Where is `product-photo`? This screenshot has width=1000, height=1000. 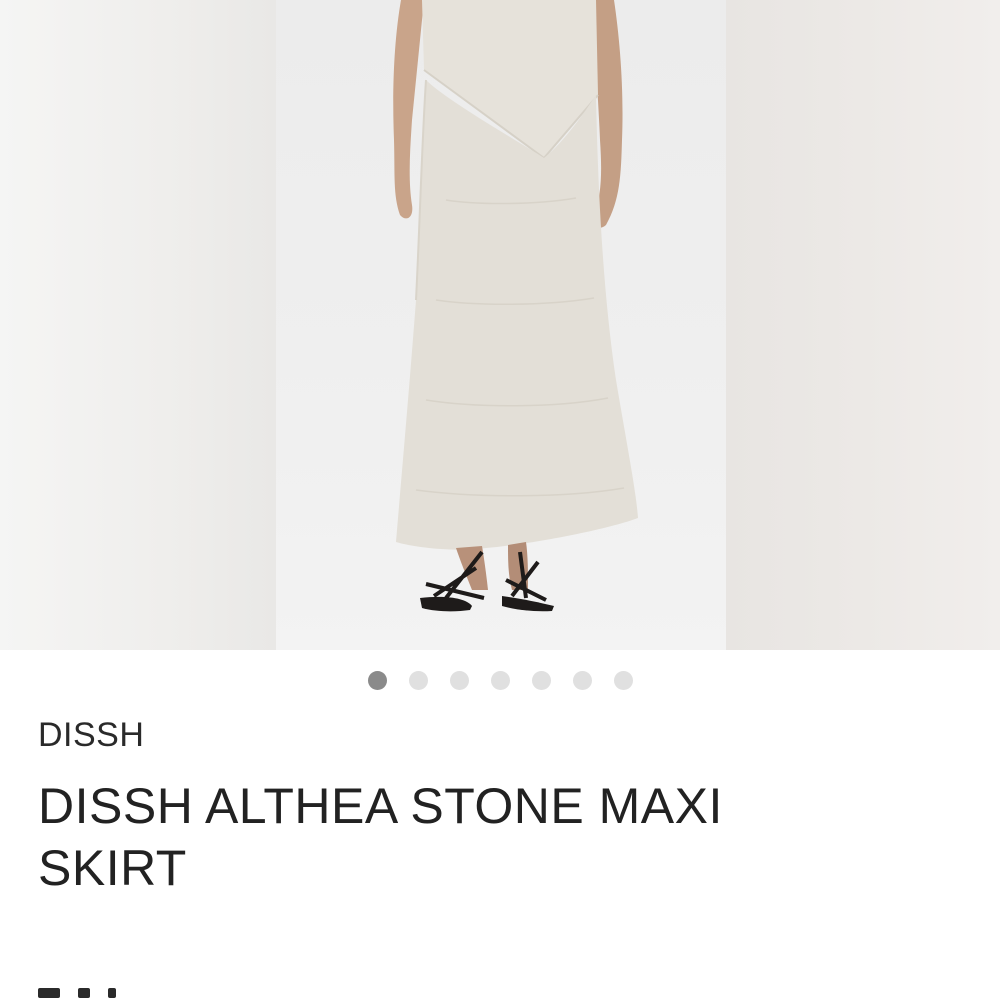 product-photo is located at coordinates (515, 306).